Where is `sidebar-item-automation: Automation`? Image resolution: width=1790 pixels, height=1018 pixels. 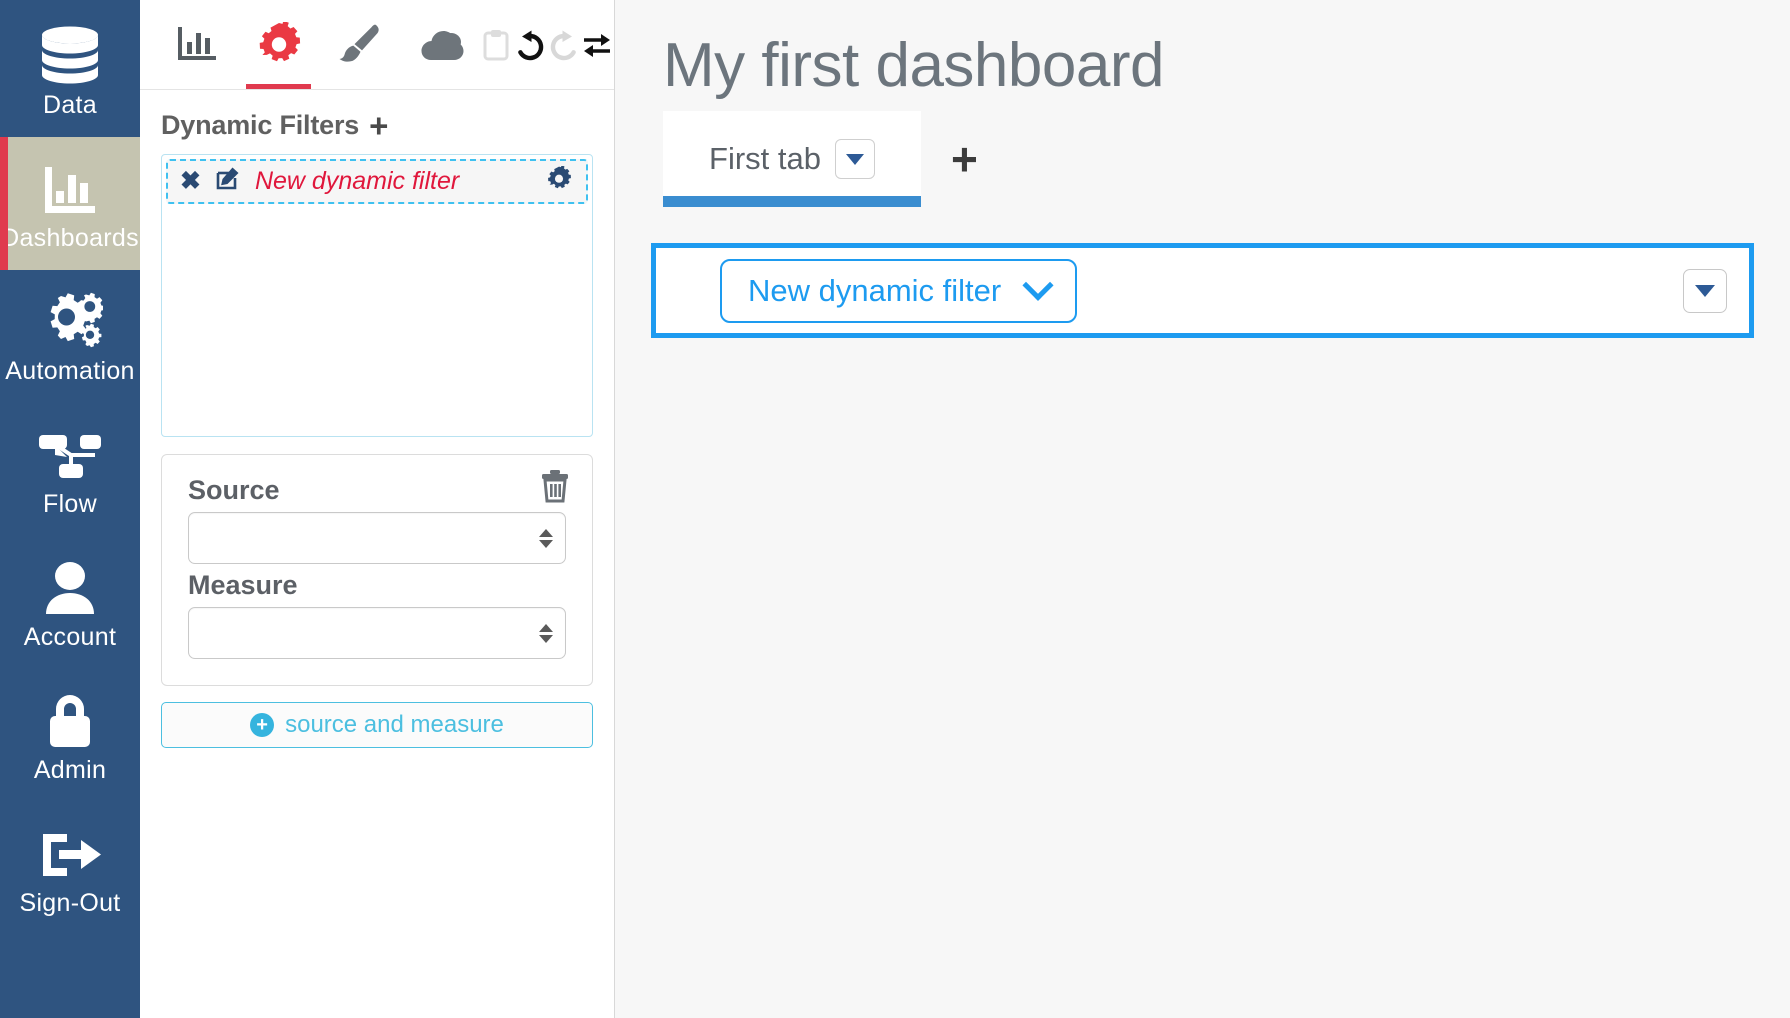
sidebar-item-automation: Automation is located at coordinates (70, 336).